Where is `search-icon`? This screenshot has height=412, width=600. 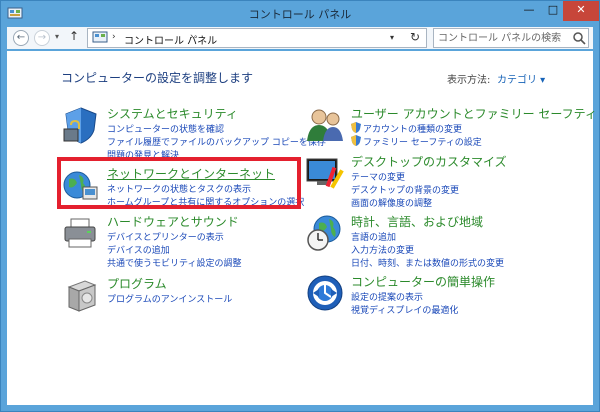
search-icon is located at coordinates (579, 38).